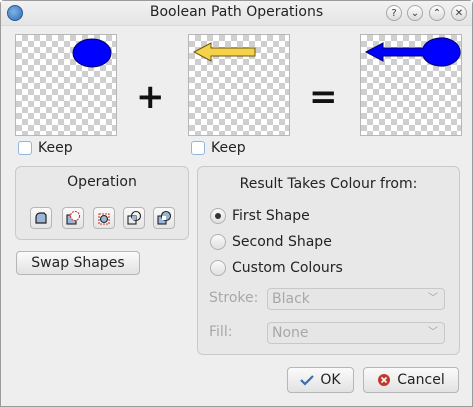 Image resolution: width=473 pixels, height=407 pixels. I want to click on exclusion-button, so click(164, 218).